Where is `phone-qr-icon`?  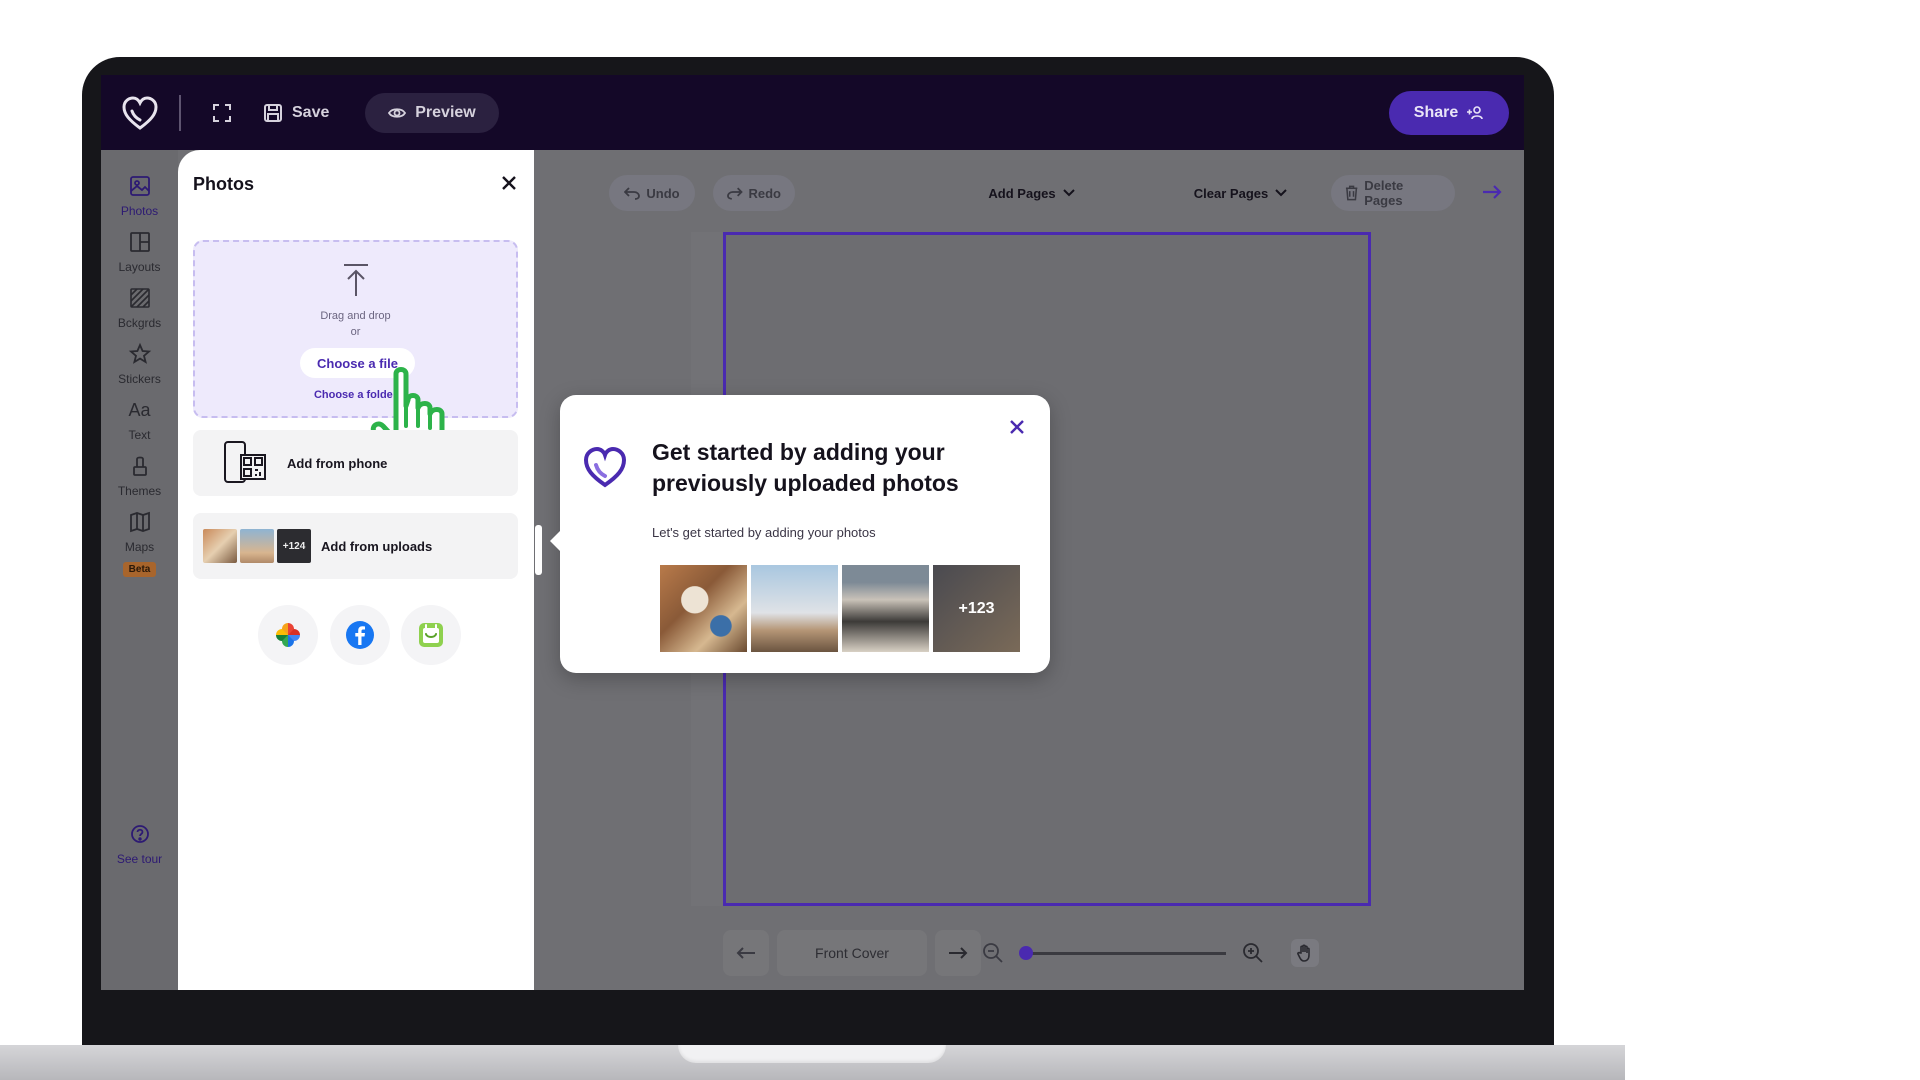 phone-qr-icon is located at coordinates (245, 462).